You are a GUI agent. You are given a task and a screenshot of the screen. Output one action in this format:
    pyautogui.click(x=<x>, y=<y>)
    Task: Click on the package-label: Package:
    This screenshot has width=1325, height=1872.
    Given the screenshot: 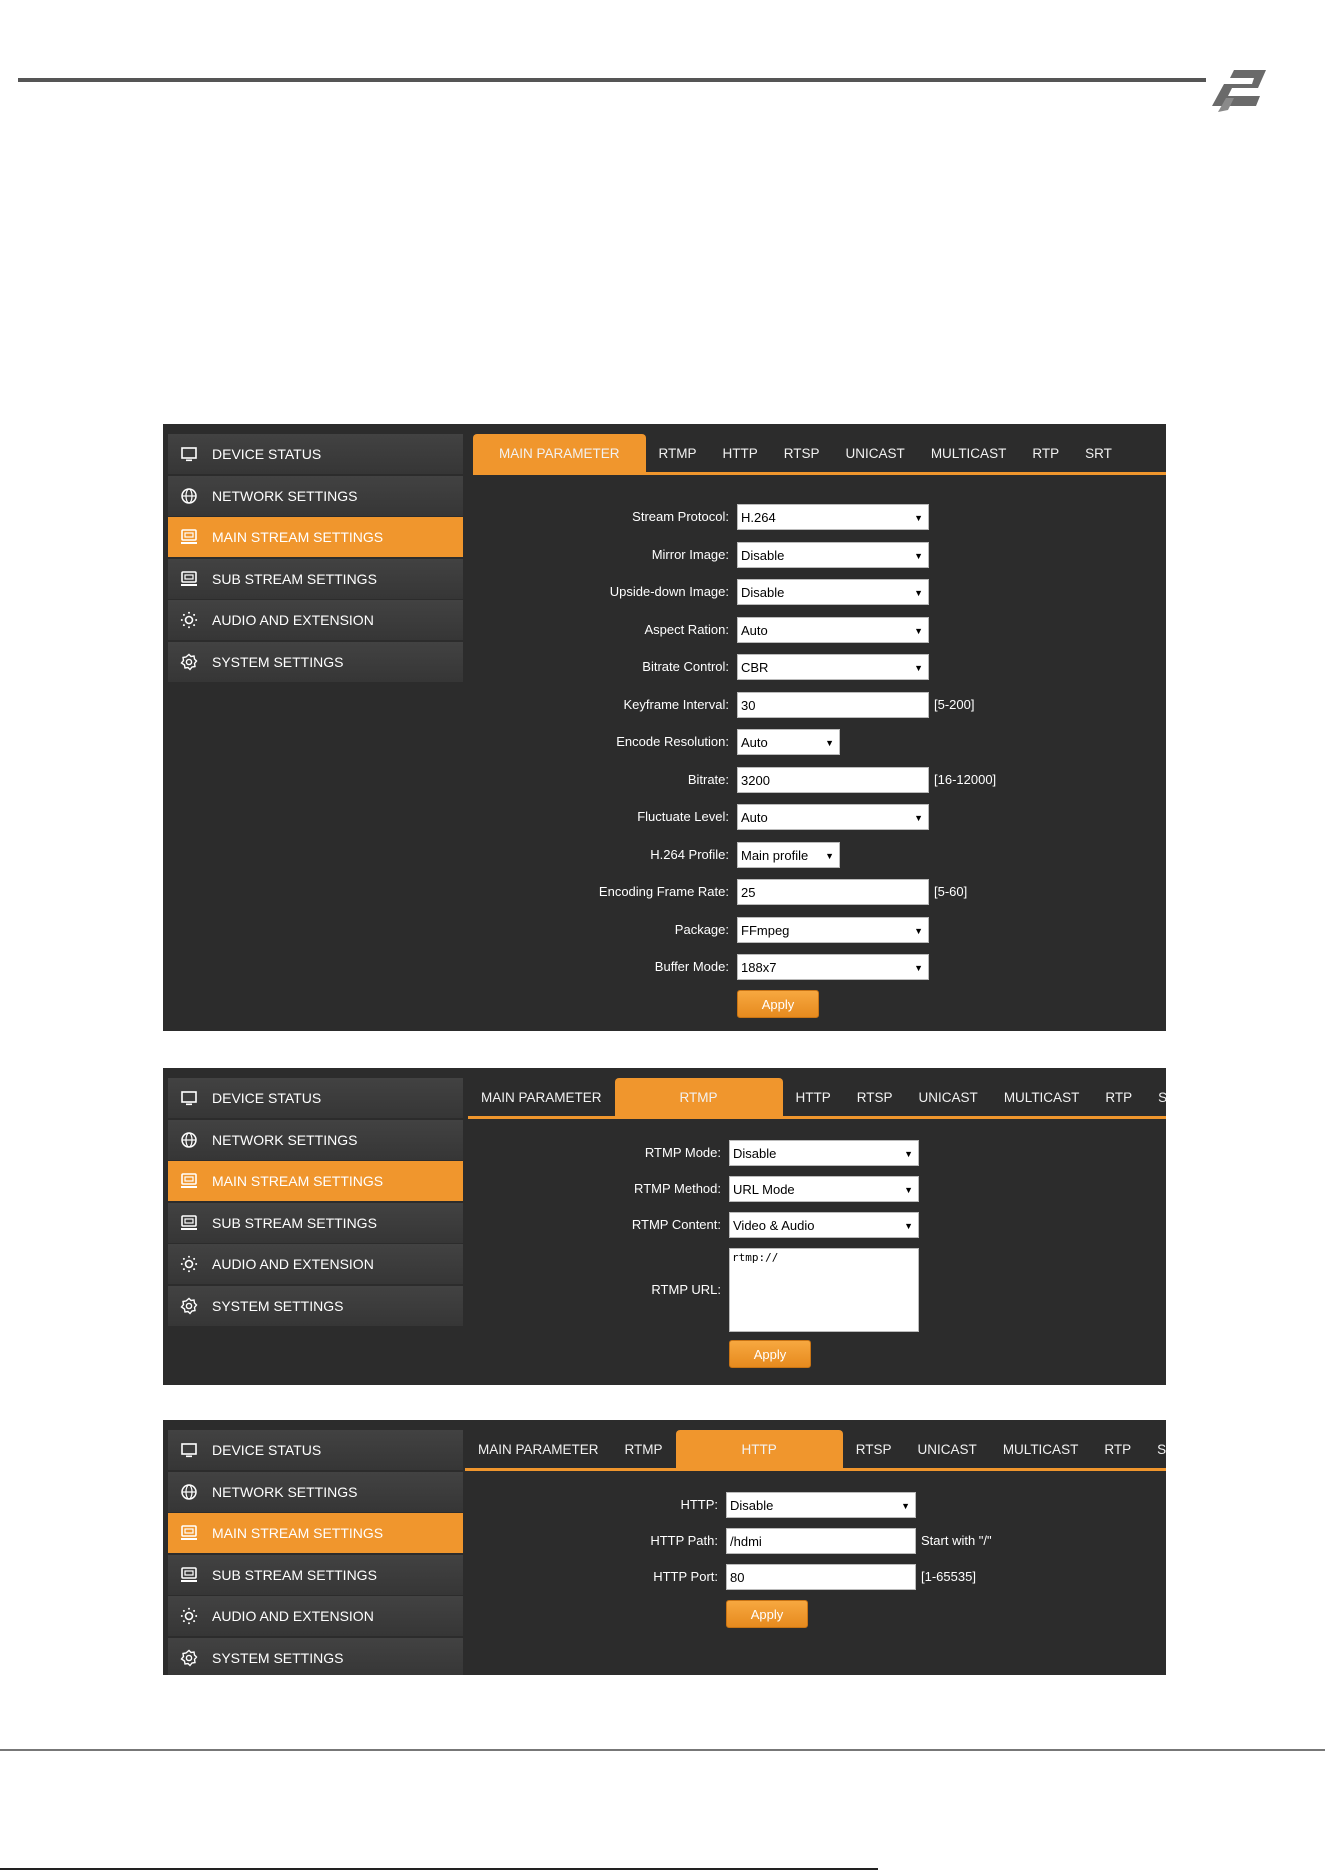 What is the action you would take?
    pyautogui.click(x=701, y=929)
    